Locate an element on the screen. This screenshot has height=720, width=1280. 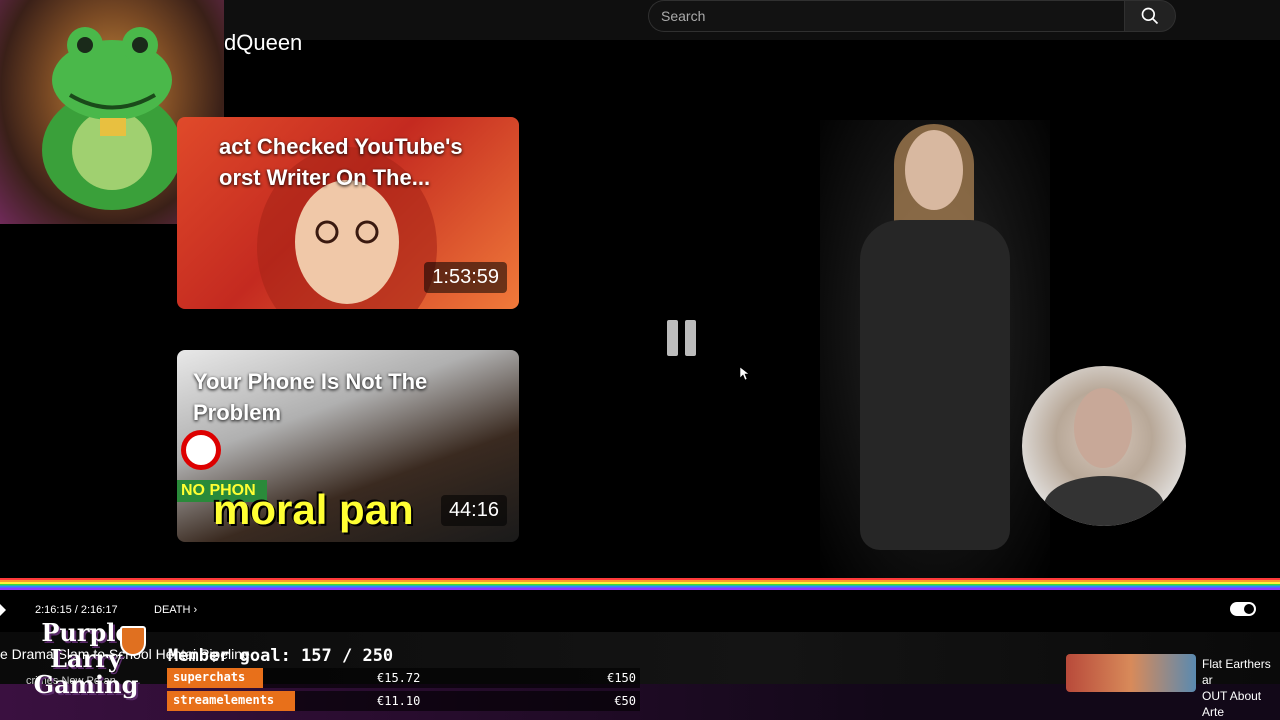
video-duration: 44:16 is located at coordinates (473, 510).